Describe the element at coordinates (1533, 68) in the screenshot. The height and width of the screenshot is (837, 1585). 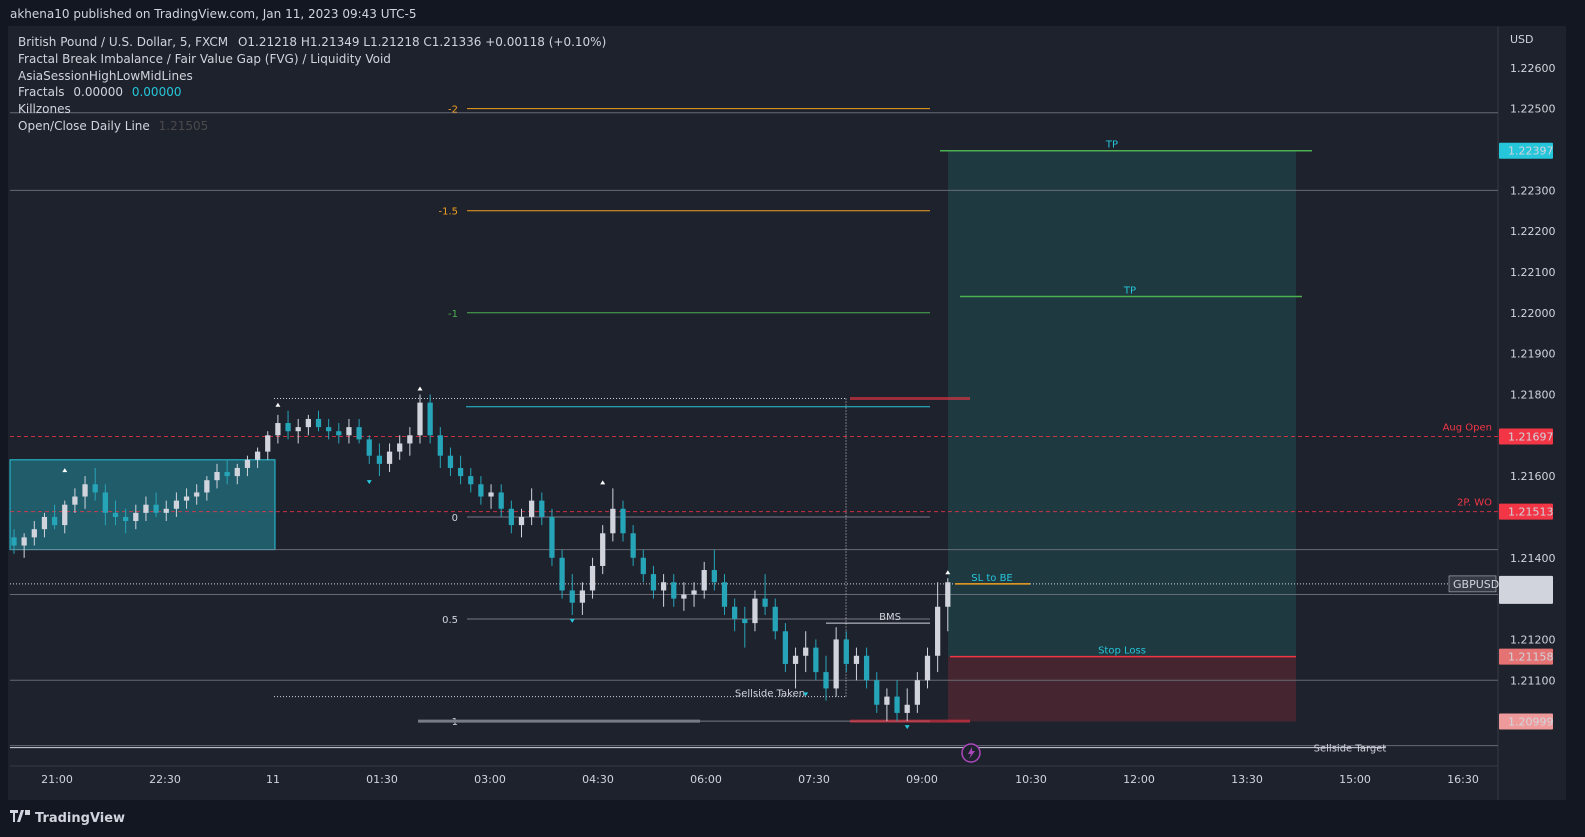
I see `price-tick-label: 1.22600` at that location.